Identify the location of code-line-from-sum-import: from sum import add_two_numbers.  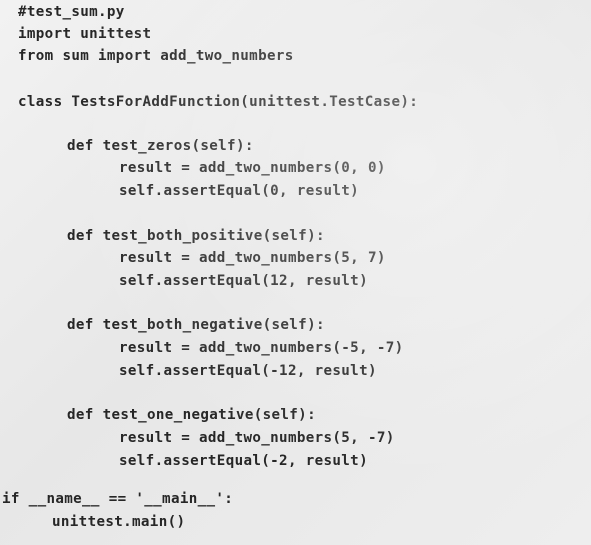
(156, 56).